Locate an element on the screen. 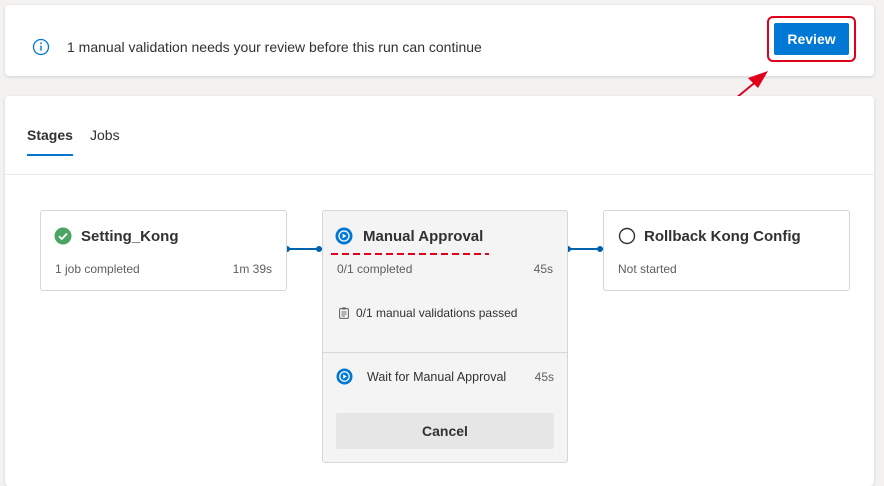  review-highlight-box: Review is located at coordinates (811, 39).